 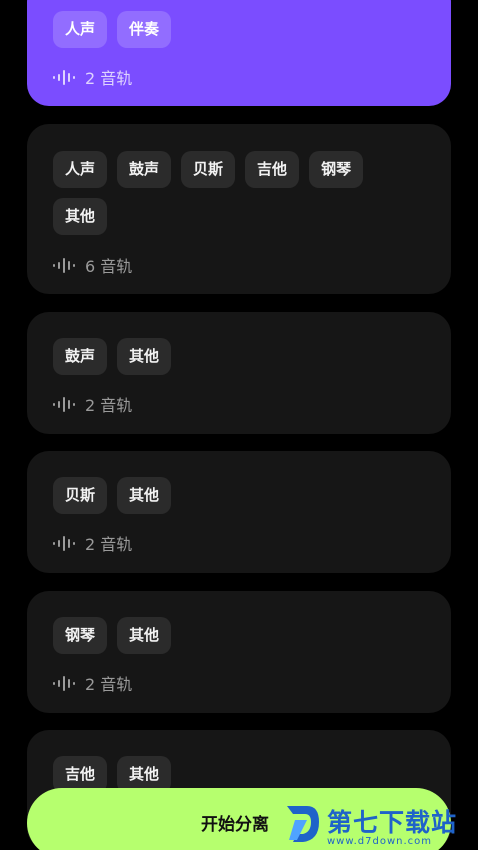 What do you see at coordinates (239, 652) in the screenshot?
I see `option-card-piano-other: 钢琴 其他 2 音轨` at bounding box center [239, 652].